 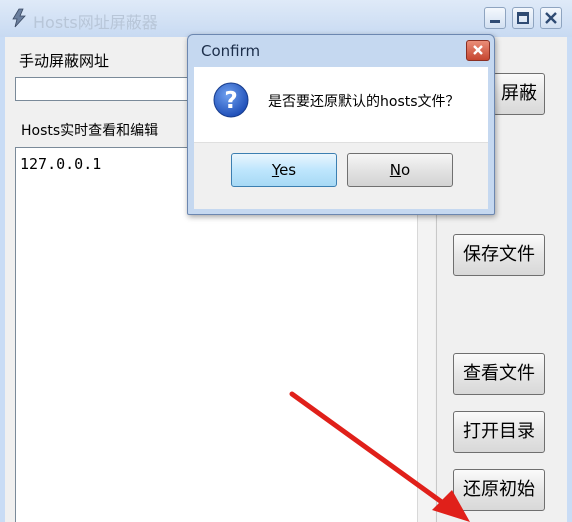 I want to click on yes-label-rest: es, so click(x=288, y=170).